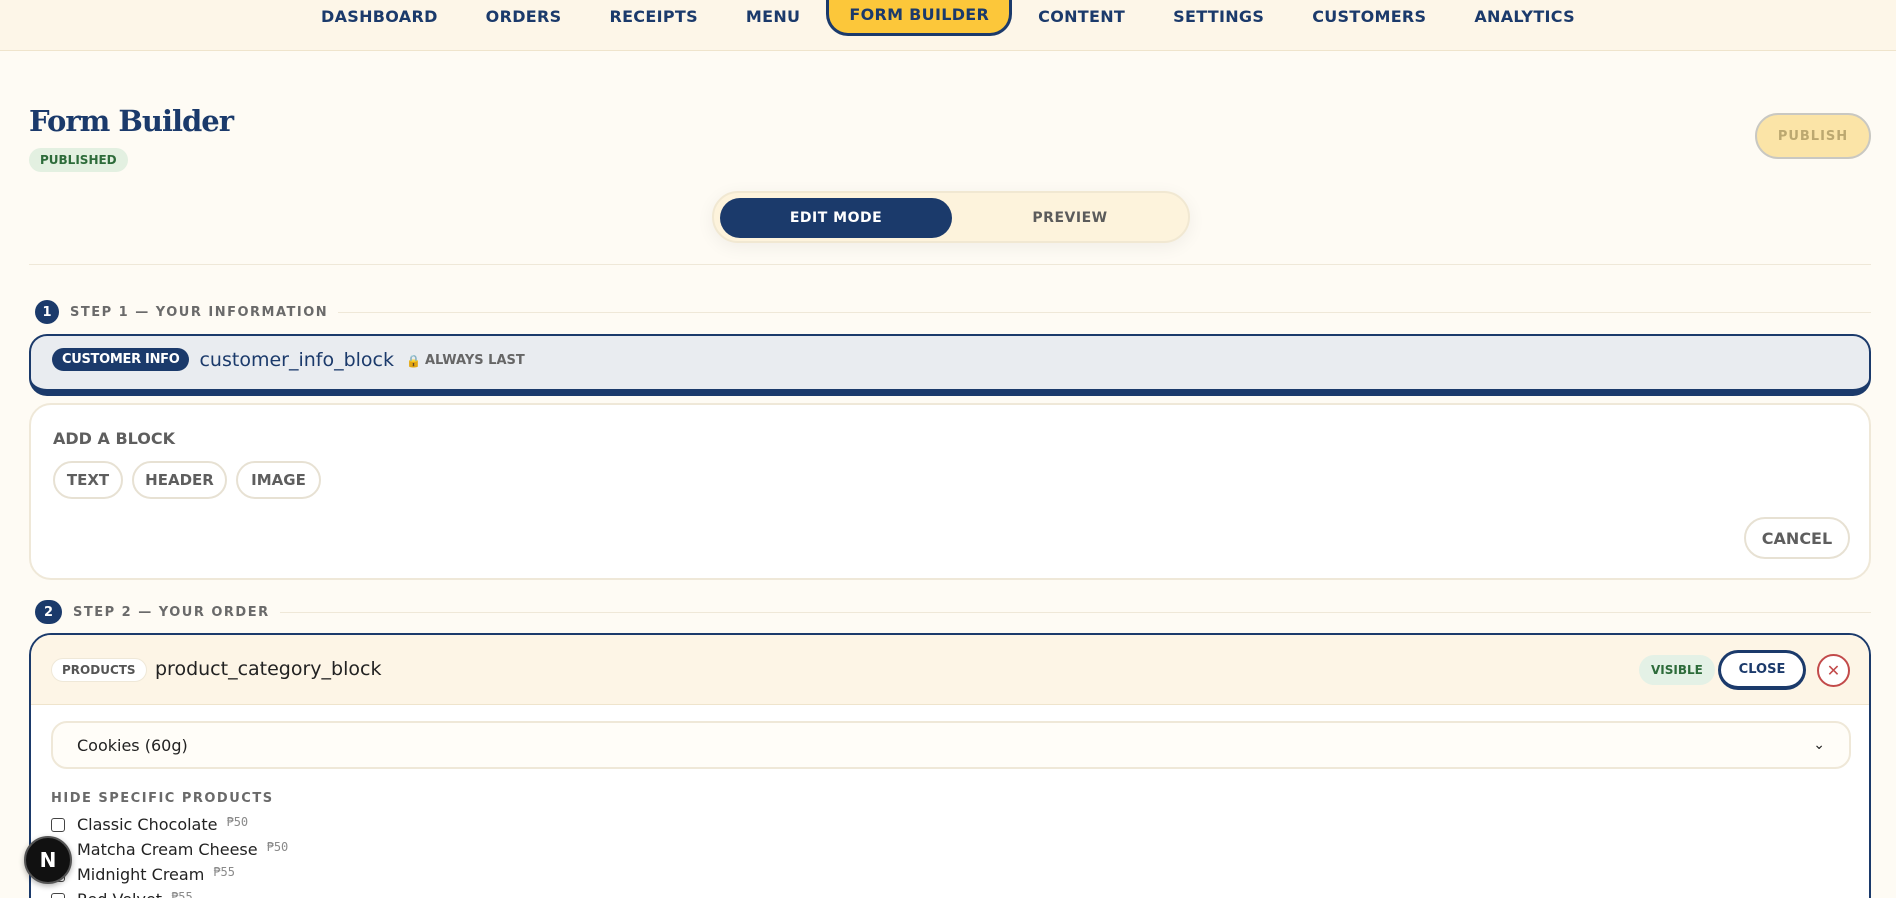 Image resolution: width=1896 pixels, height=898 pixels. I want to click on product-row: Midnight Cream ₱55, so click(169, 874).